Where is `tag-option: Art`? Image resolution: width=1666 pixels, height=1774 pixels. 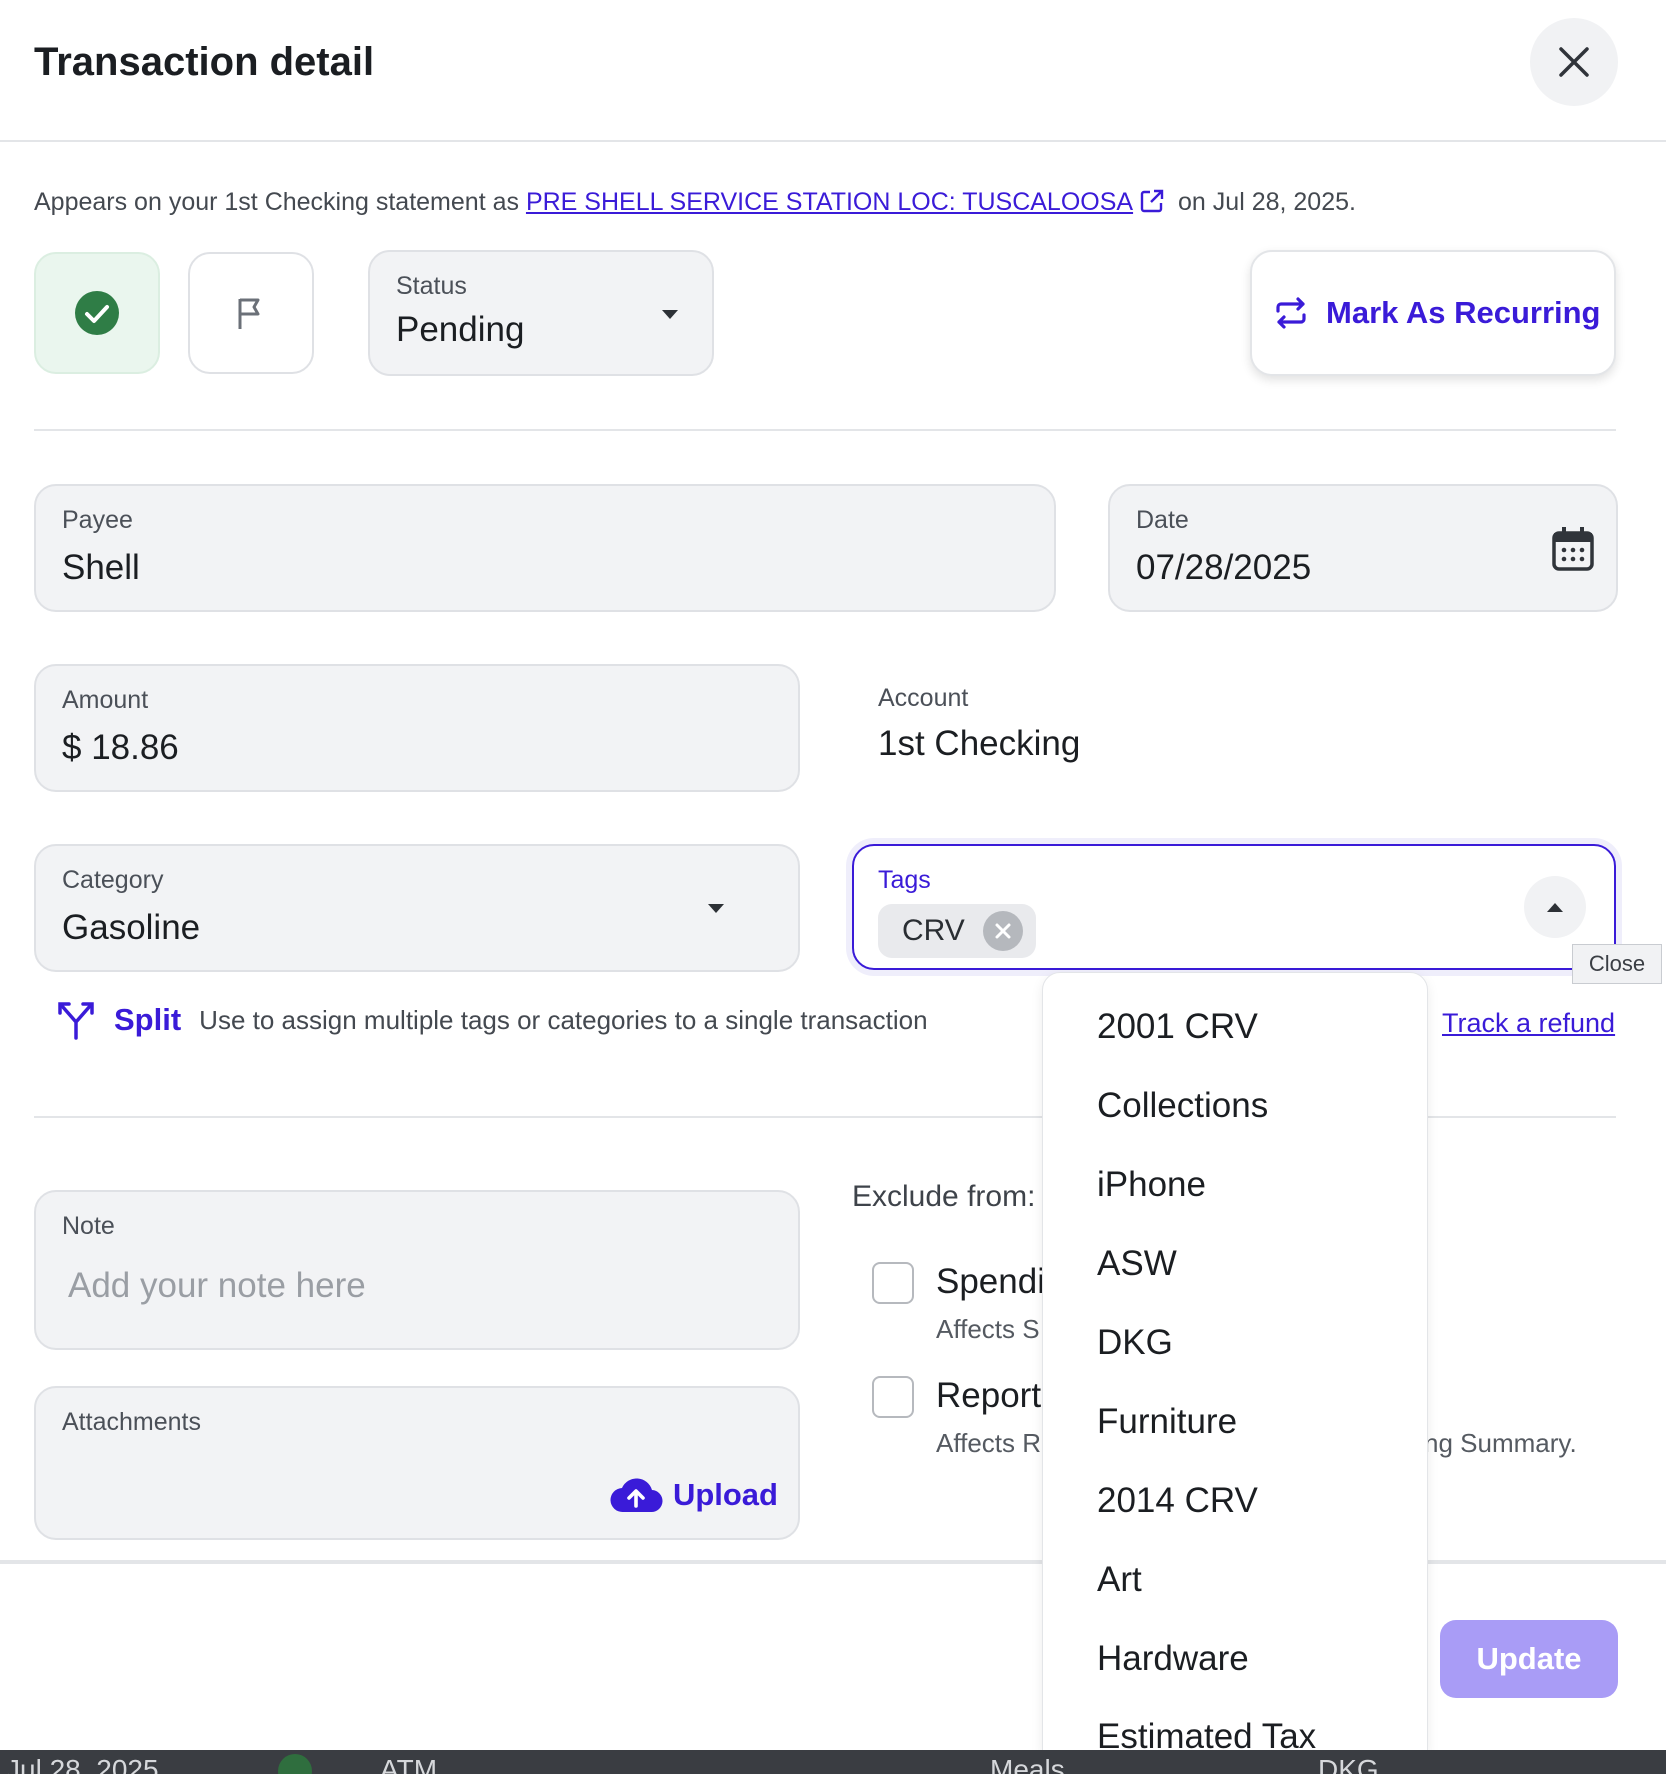
tag-option: Art is located at coordinates (1119, 1580).